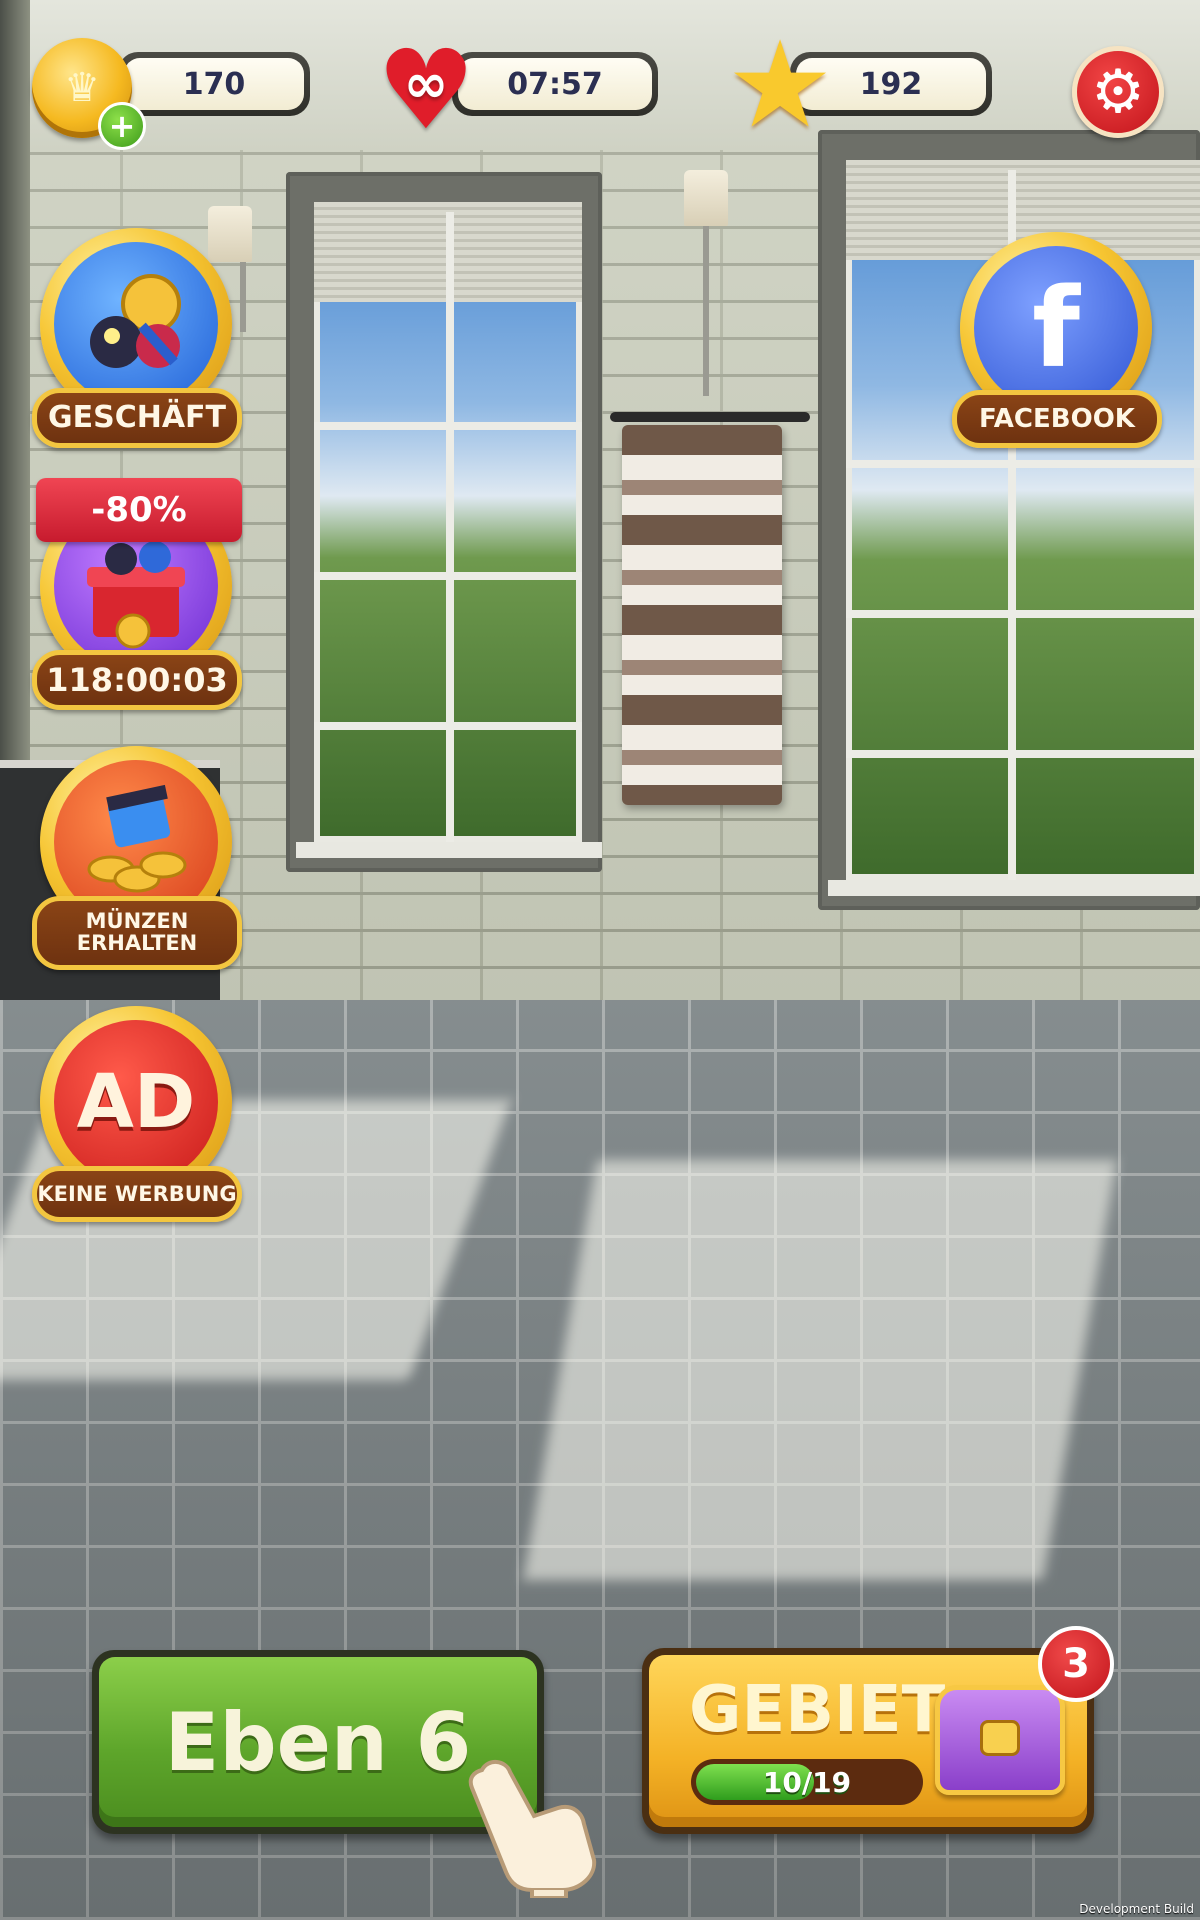  Describe the element at coordinates (817, 1710) in the screenshot. I see `area-title: GEBIET` at that location.